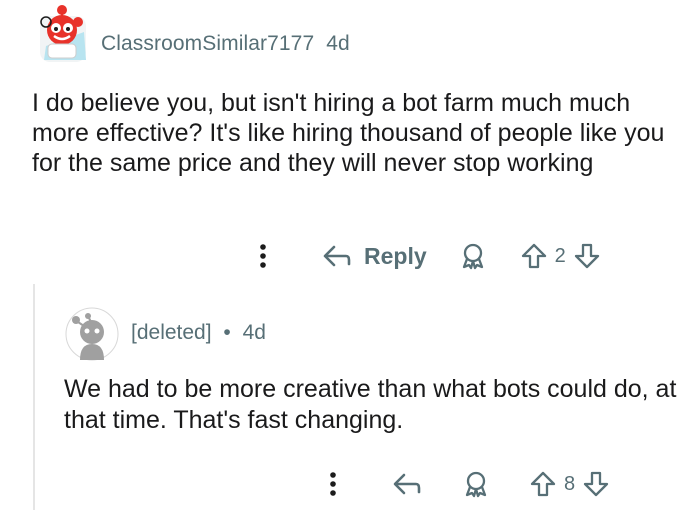 The image size is (700, 510). I want to click on vote-controls: 2, so click(560, 256).